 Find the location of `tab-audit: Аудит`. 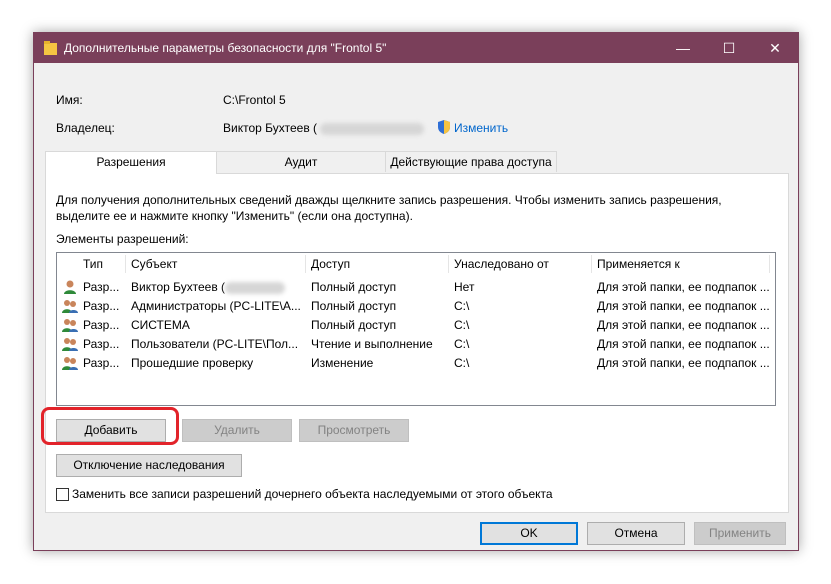

tab-audit: Аудит is located at coordinates (301, 161).